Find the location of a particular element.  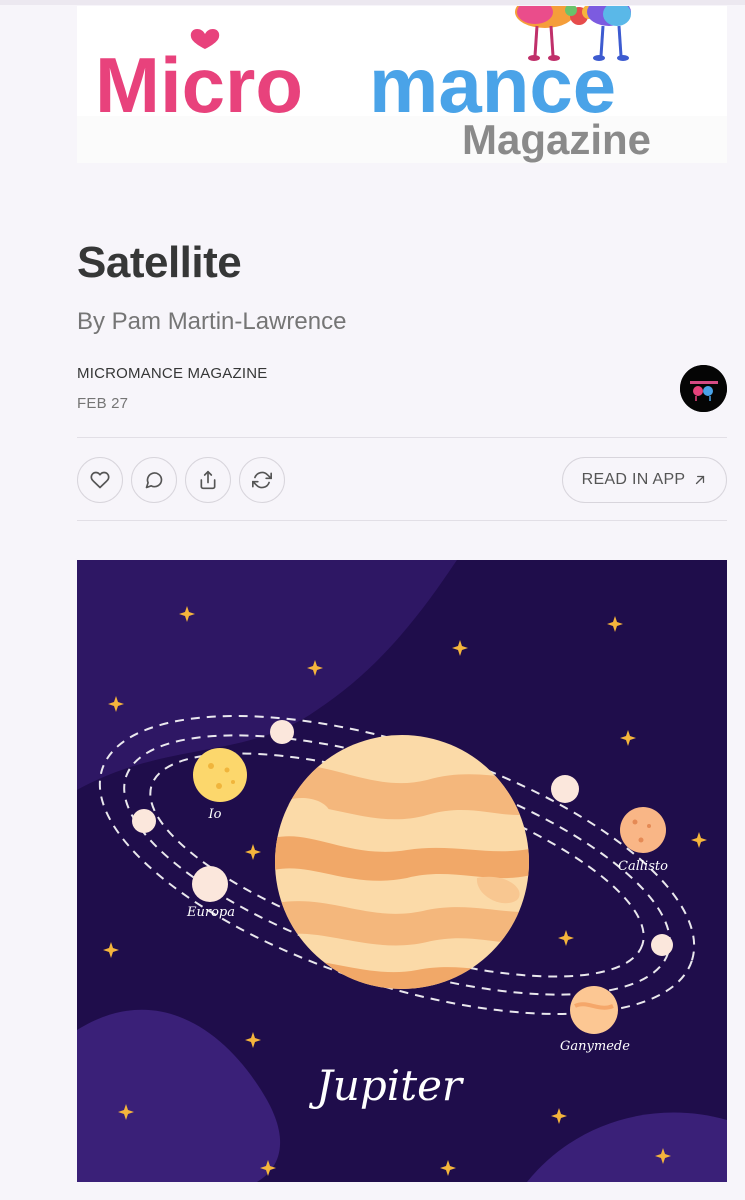

moon-label-io: Io is located at coordinates (215, 814).